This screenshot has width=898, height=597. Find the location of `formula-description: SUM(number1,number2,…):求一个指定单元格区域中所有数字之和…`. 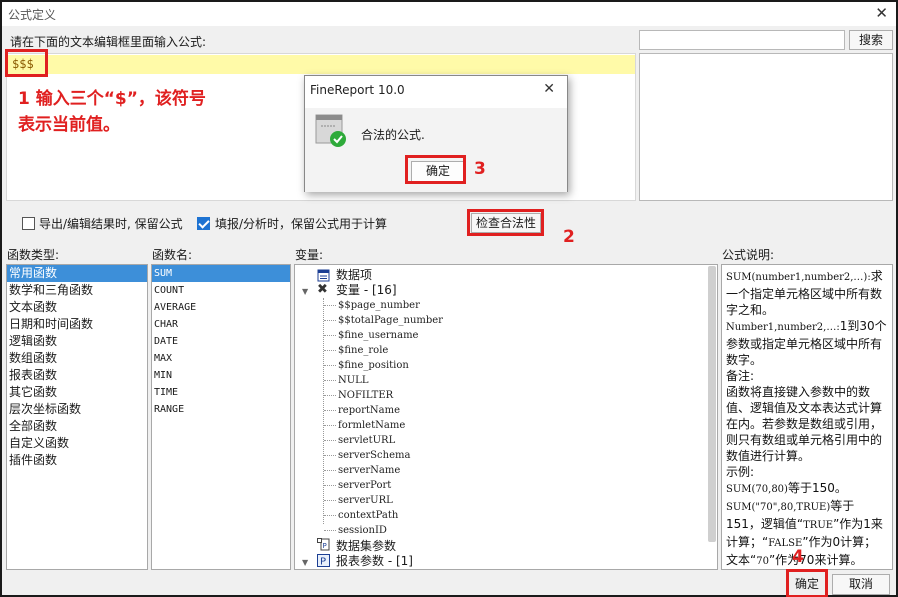

formula-description: SUM(number1,number2,…):求一个指定单元格区域中所有数字之和… is located at coordinates (807, 417).